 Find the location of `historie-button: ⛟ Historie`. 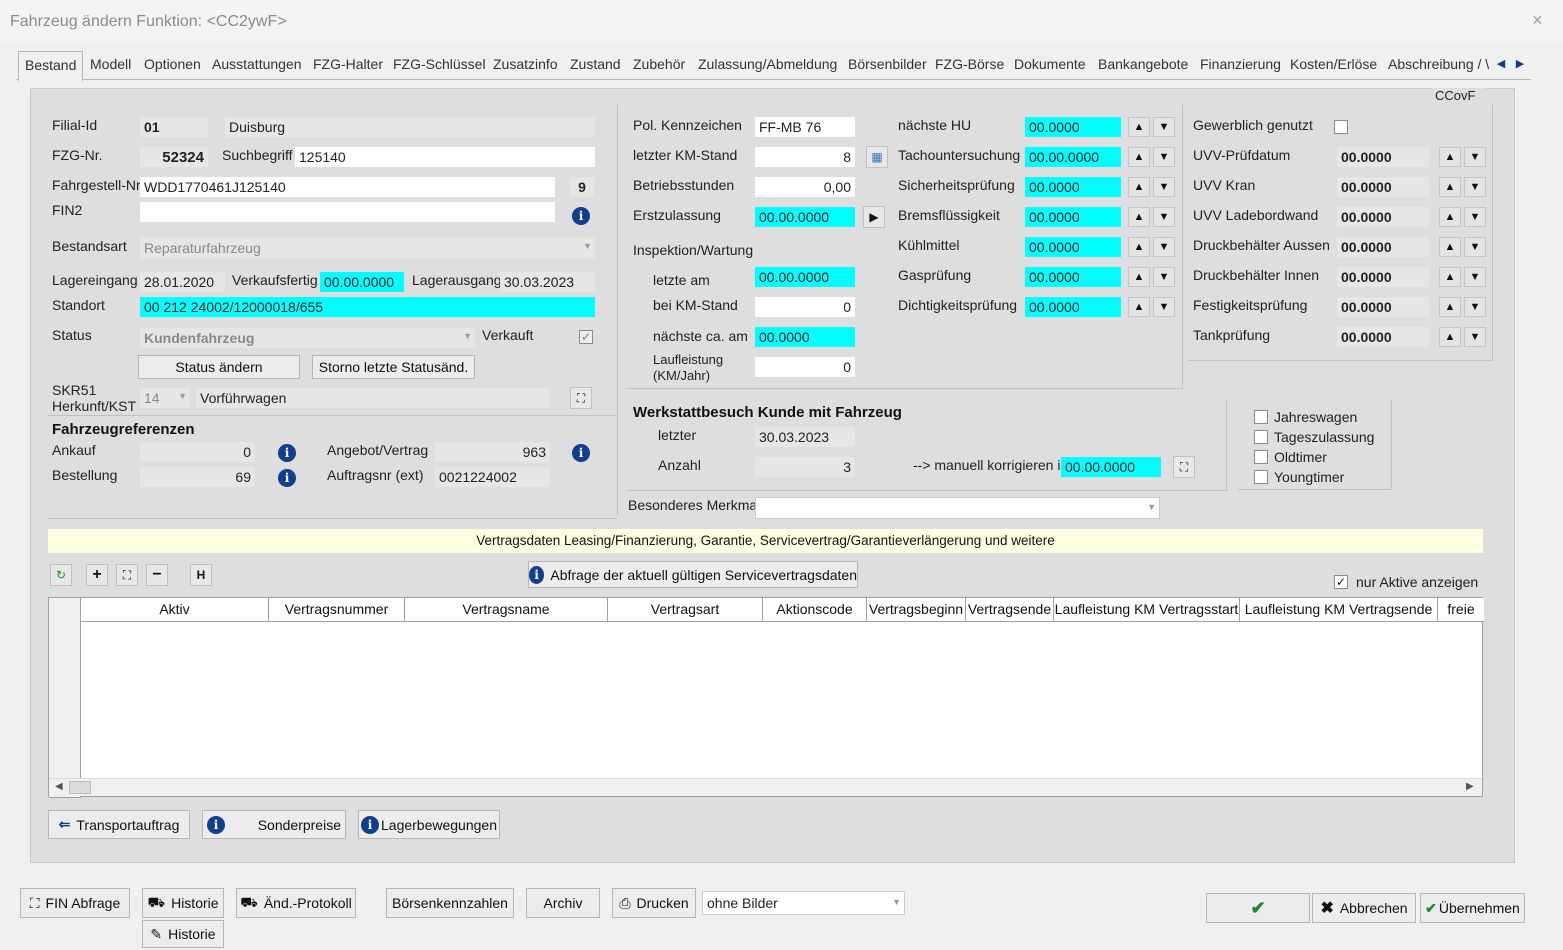

historie-button: ⛟ Historie is located at coordinates (183, 903).